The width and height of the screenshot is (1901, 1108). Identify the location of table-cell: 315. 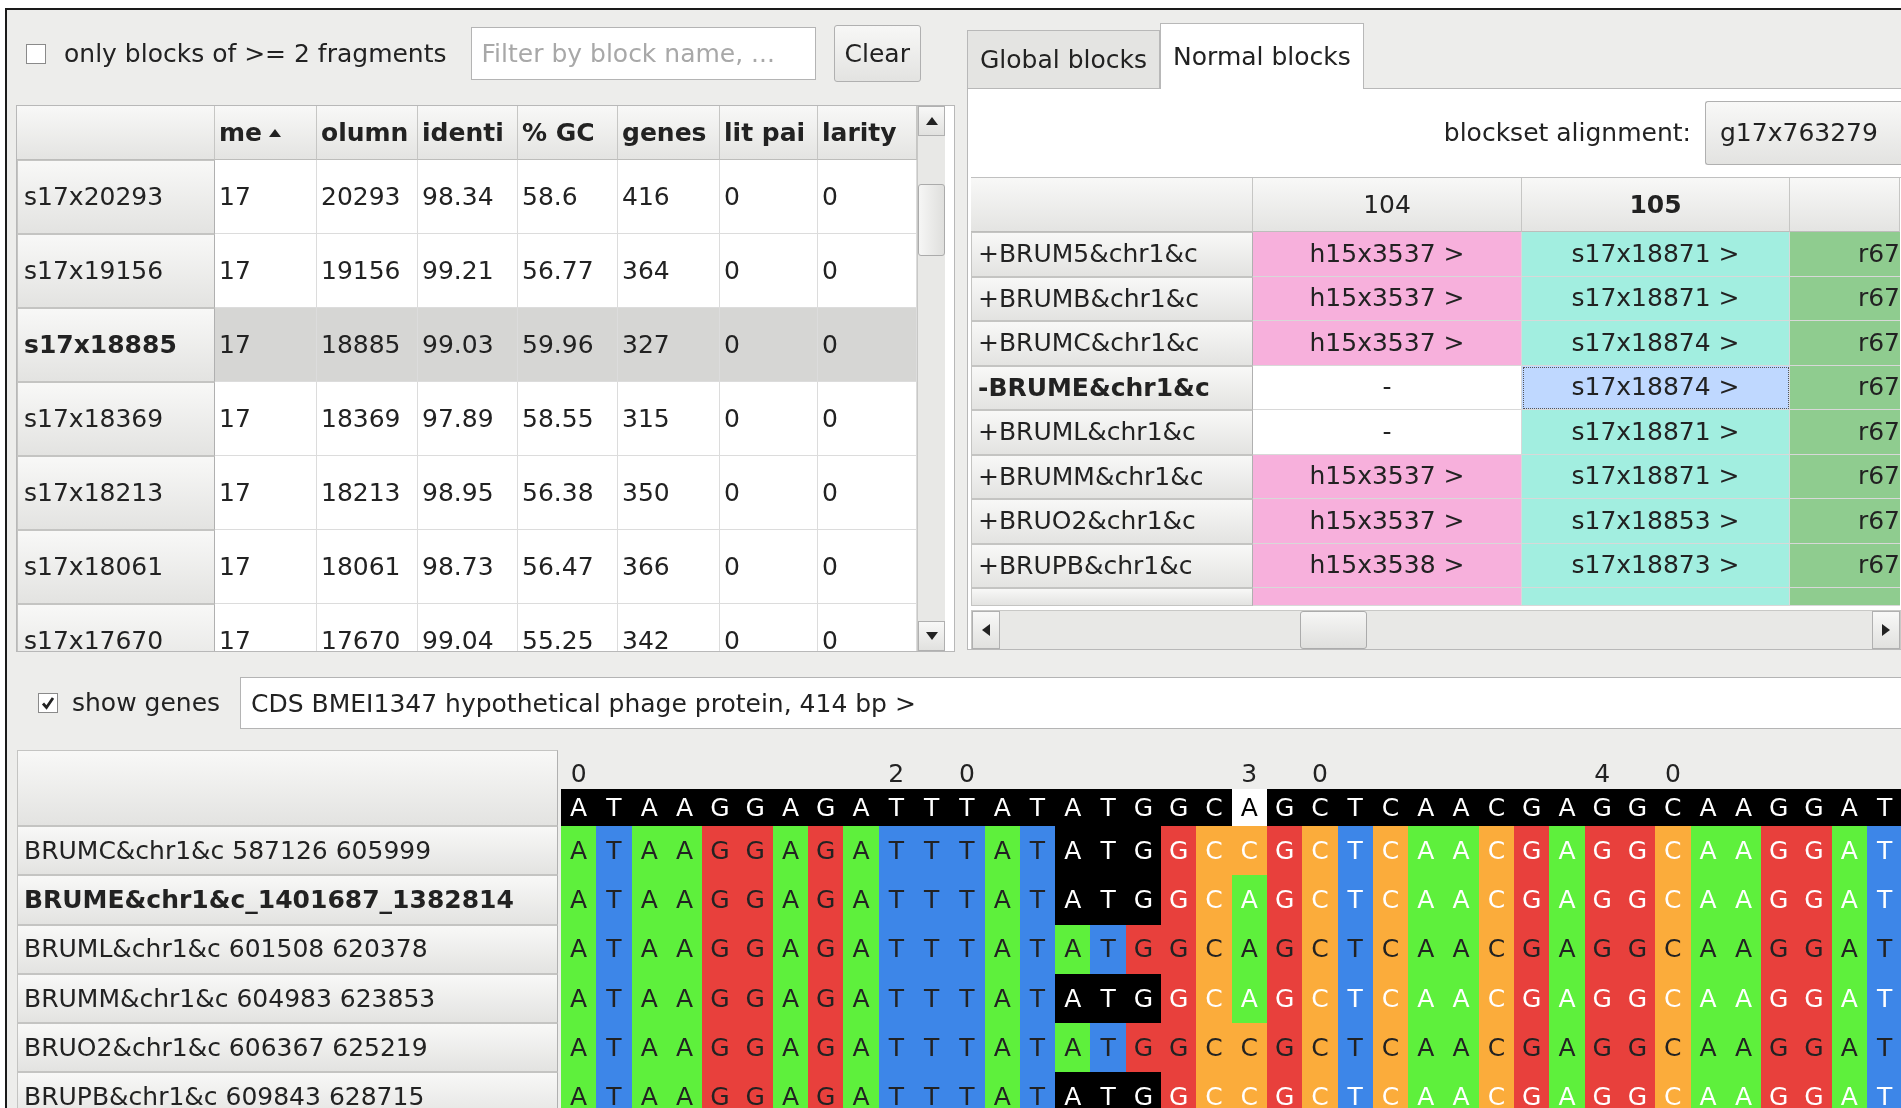
(669, 419).